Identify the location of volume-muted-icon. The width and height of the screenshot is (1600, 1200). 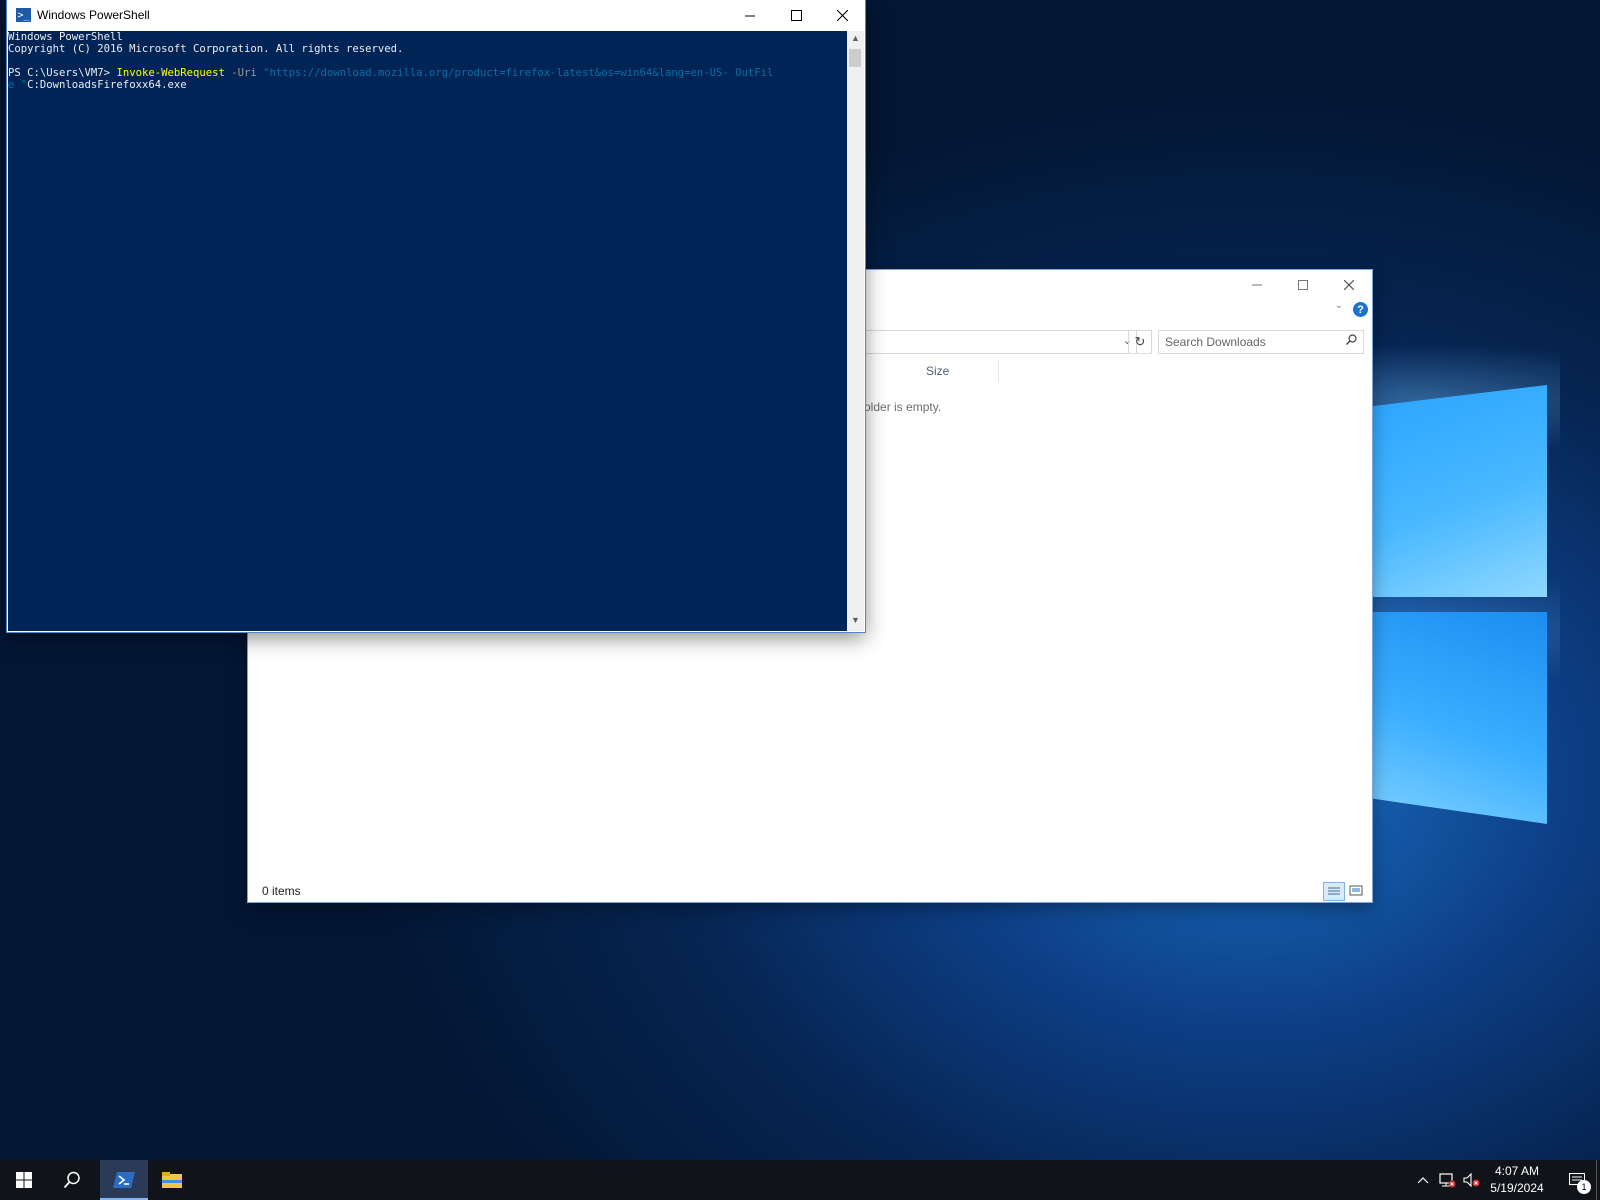
(1471, 1180).